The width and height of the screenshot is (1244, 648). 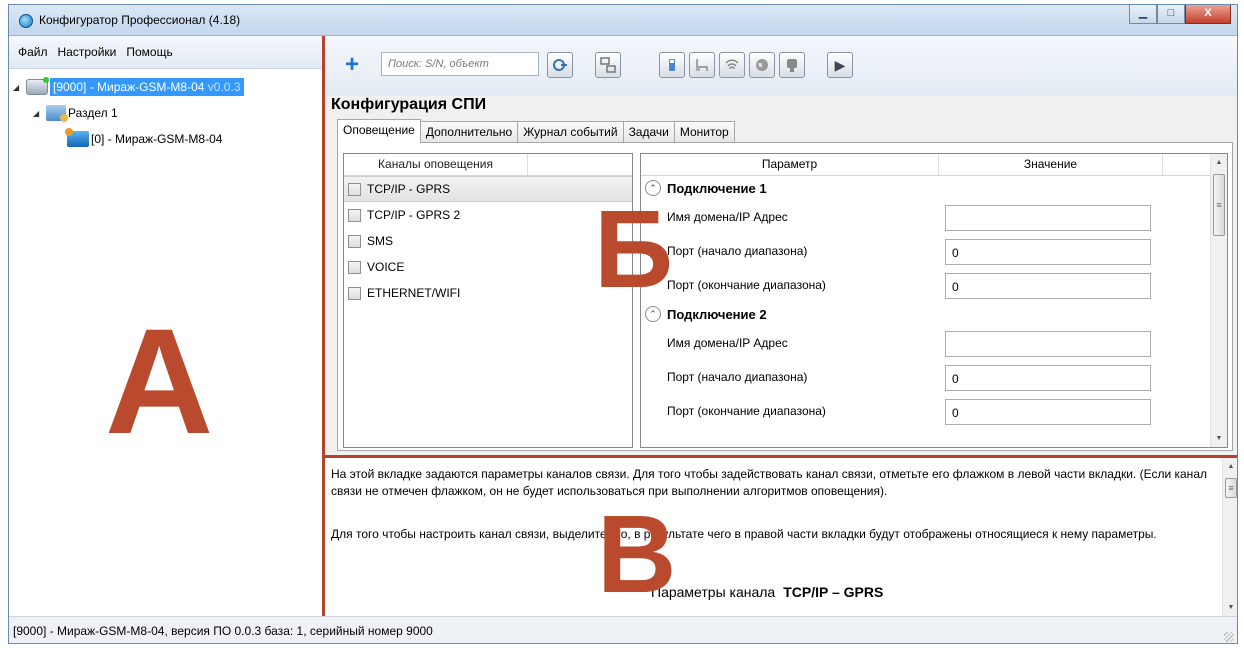 What do you see at coordinates (469, 132) in the screenshot?
I see `tab-additional: Дополнительно` at bounding box center [469, 132].